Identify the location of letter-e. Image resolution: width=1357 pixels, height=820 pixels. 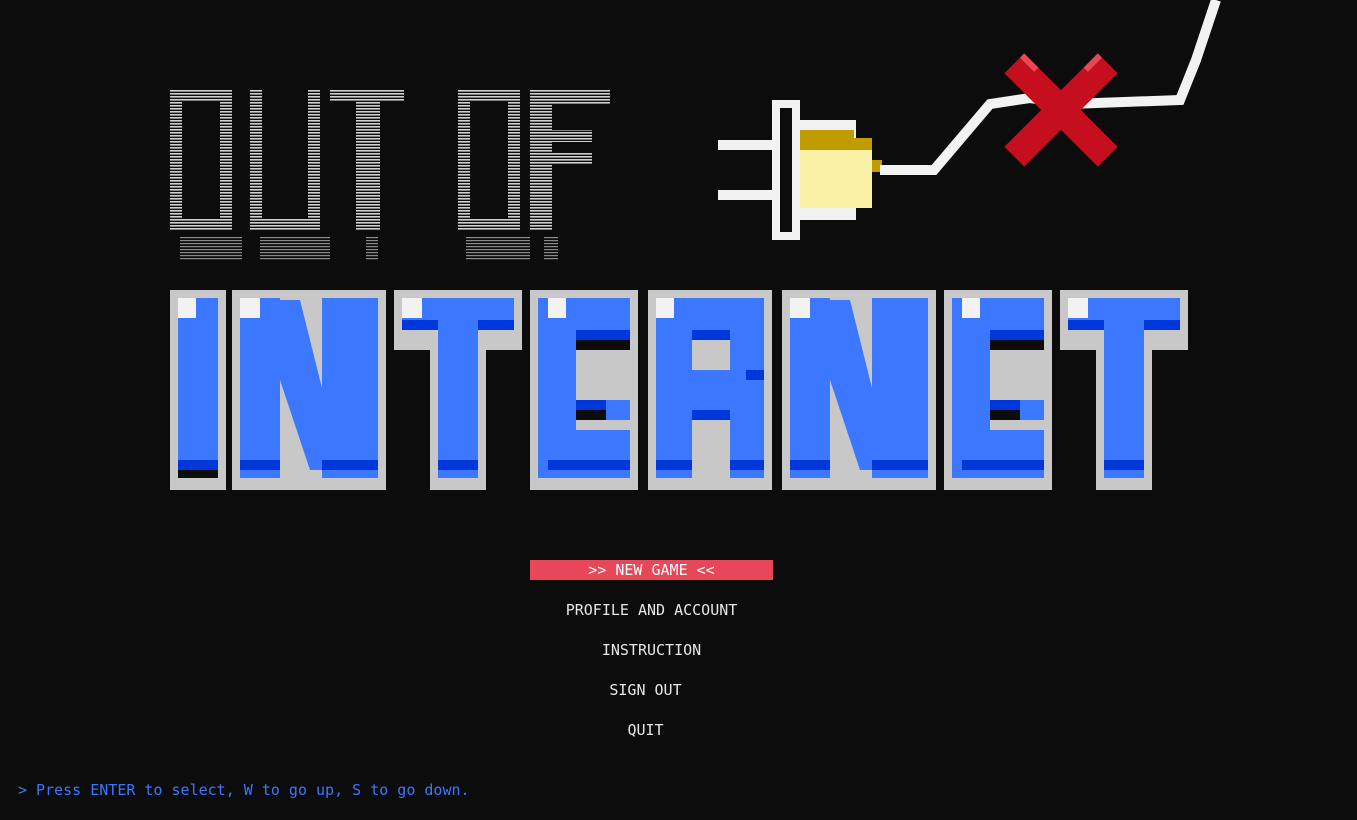
(584, 390).